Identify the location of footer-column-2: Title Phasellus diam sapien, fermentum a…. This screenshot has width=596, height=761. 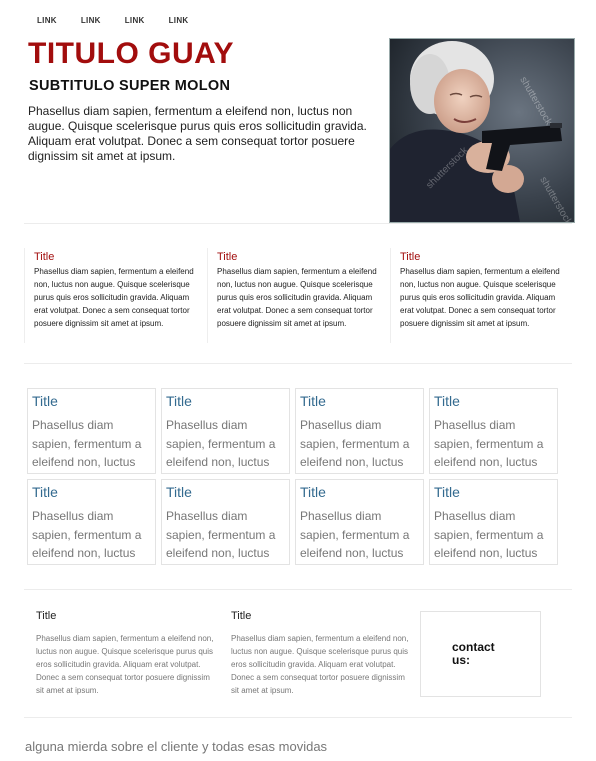
(322, 653).